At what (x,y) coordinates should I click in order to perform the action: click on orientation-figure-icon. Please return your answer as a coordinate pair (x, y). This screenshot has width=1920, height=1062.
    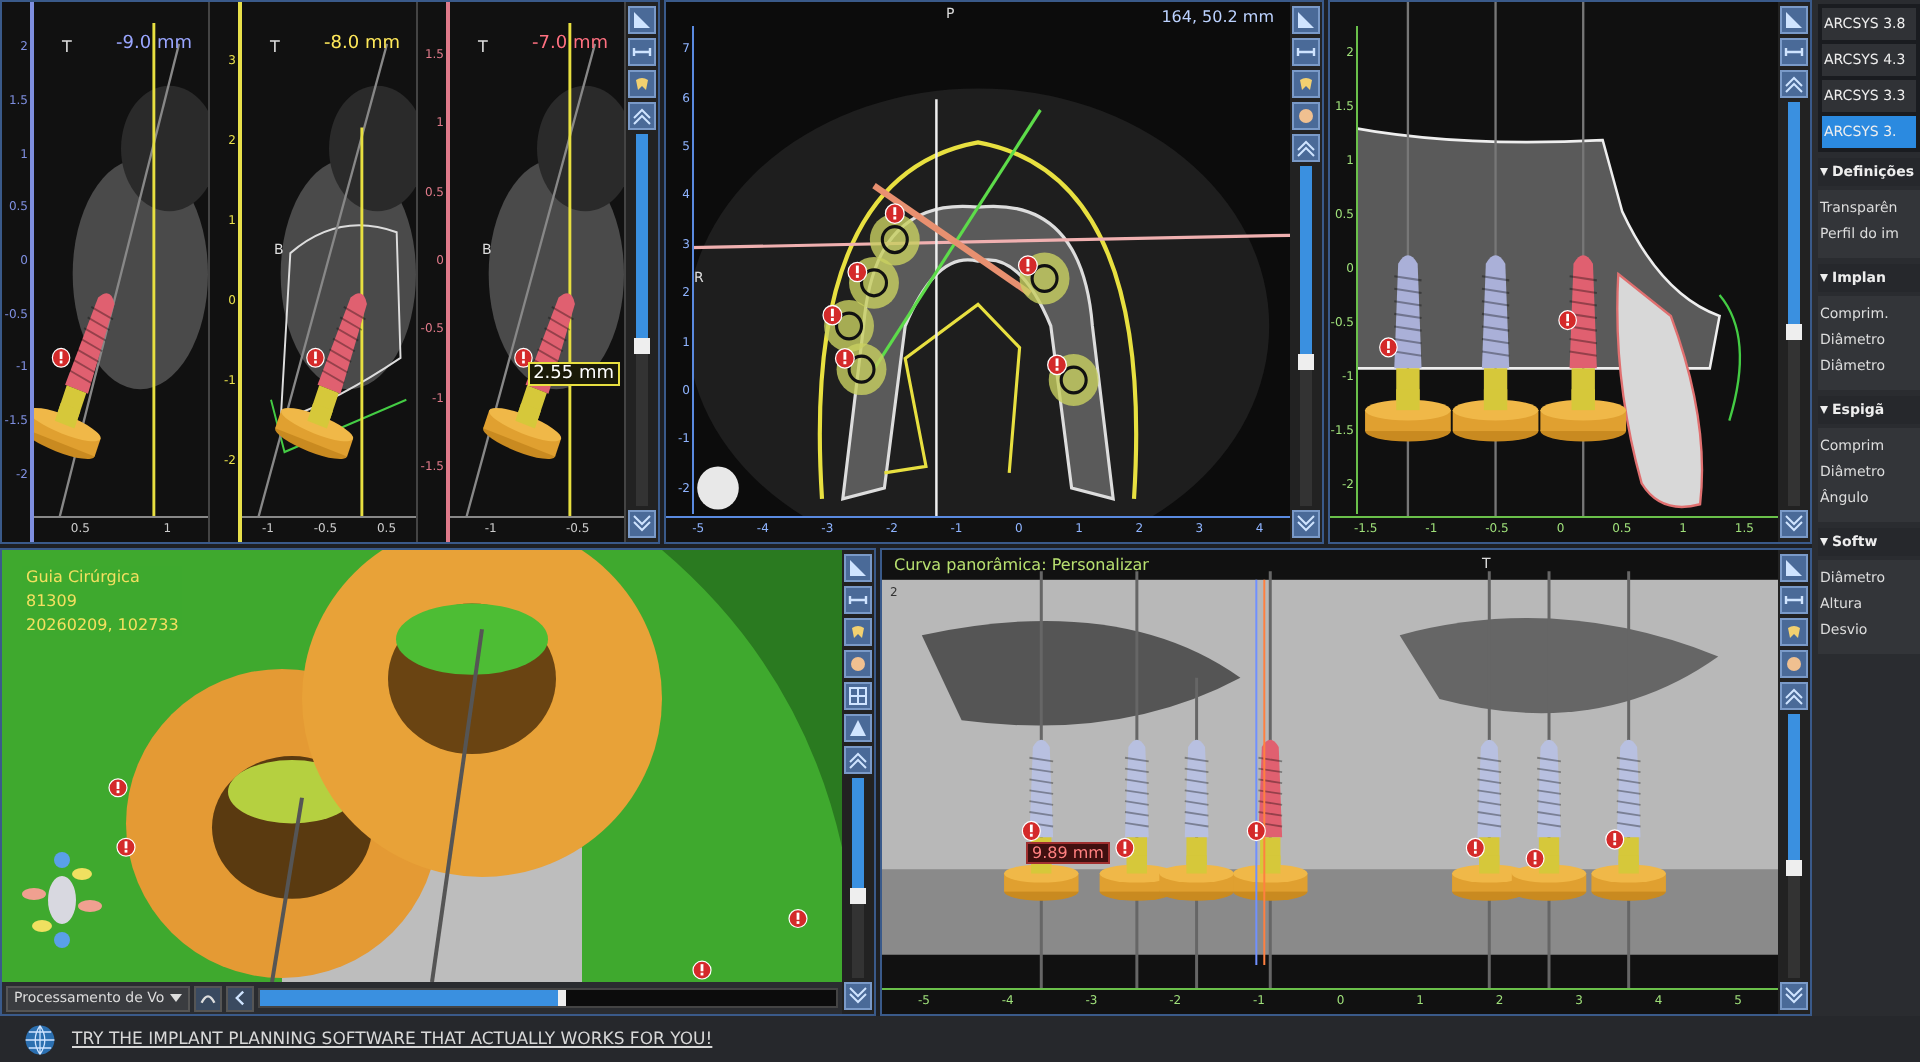
    Looking at the image, I should click on (62, 900).